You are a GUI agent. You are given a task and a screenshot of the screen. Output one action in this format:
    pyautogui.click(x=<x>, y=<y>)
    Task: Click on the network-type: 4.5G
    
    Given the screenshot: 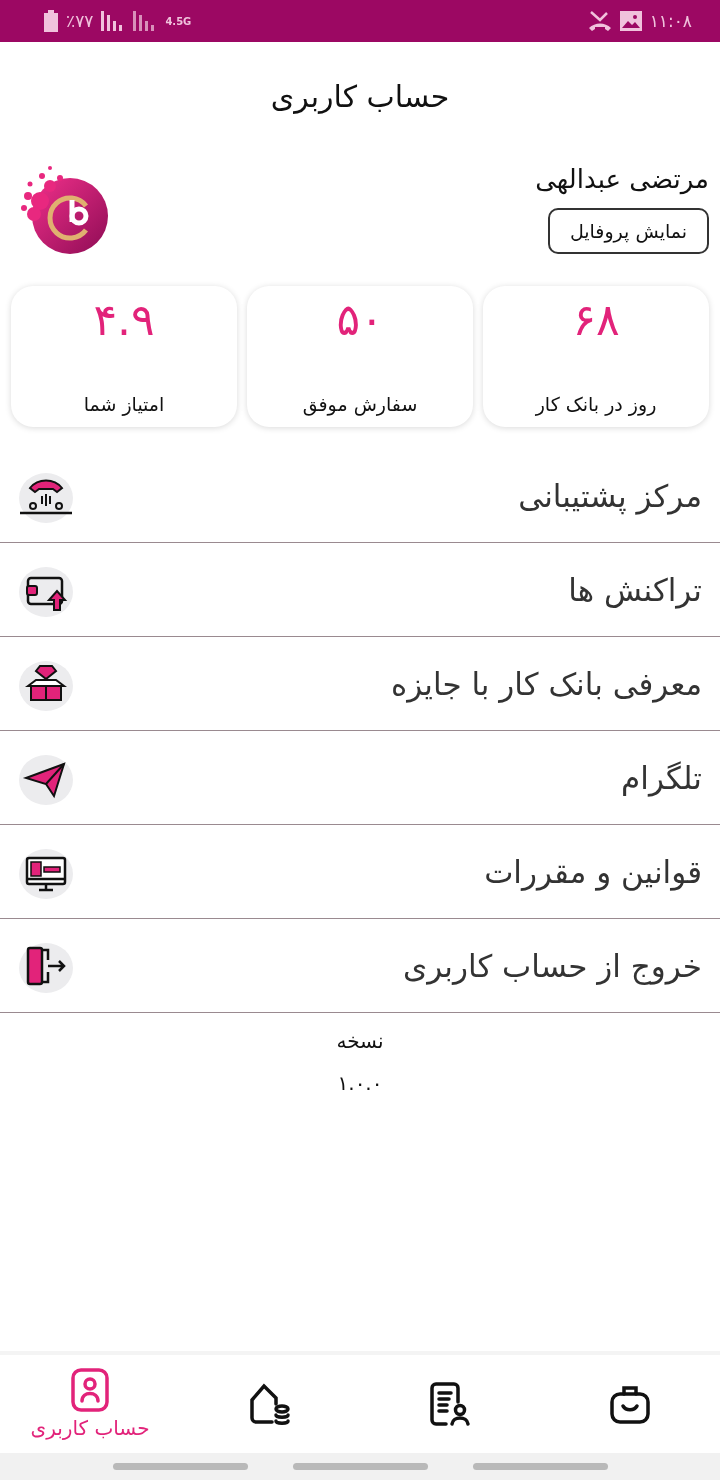 What is the action you would take?
    pyautogui.click(x=178, y=21)
    